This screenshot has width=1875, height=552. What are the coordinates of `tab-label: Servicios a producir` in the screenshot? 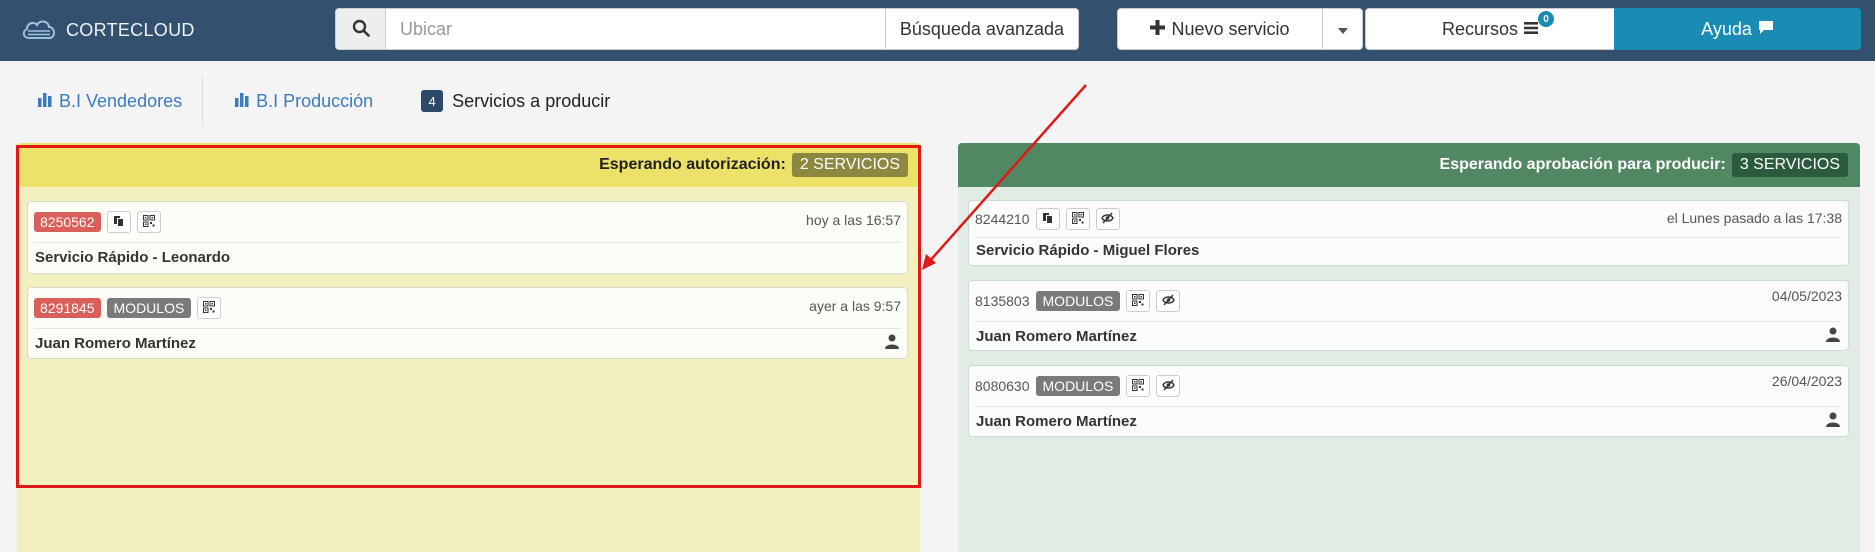 It's located at (531, 100).